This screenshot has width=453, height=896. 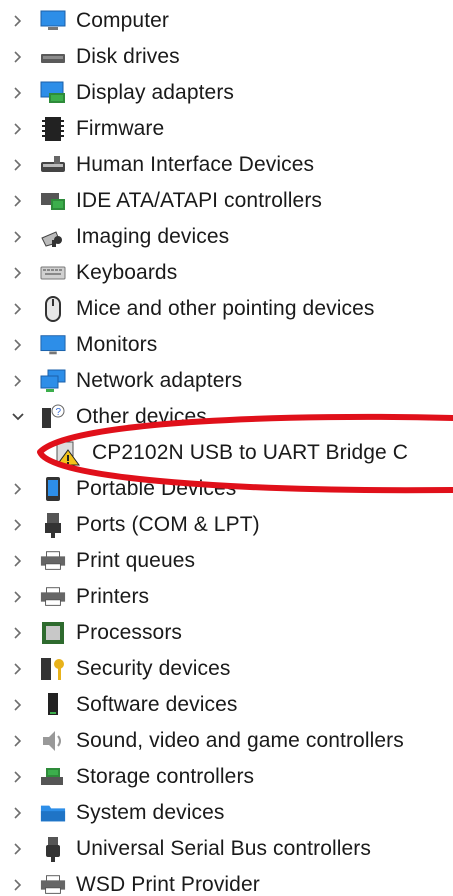 I want to click on tree-item-label: Universal Serial Bus controllers, so click(x=223, y=848).